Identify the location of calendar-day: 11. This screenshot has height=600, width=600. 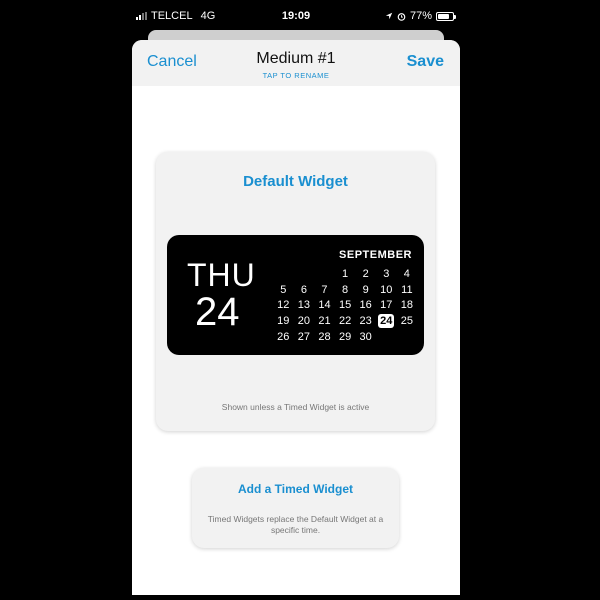
(407, 290).